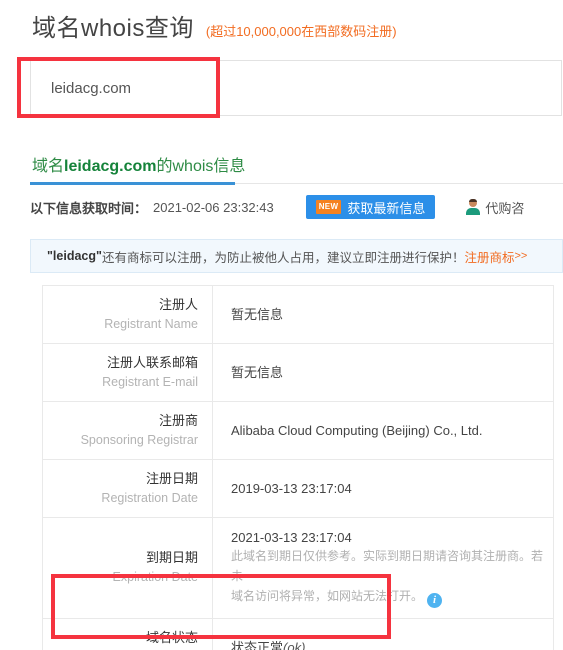 Image resolution: width=563 pixels, height=650 pixels. I want to click on whois-heading-domain: leidacg.com, so click(110, 166).